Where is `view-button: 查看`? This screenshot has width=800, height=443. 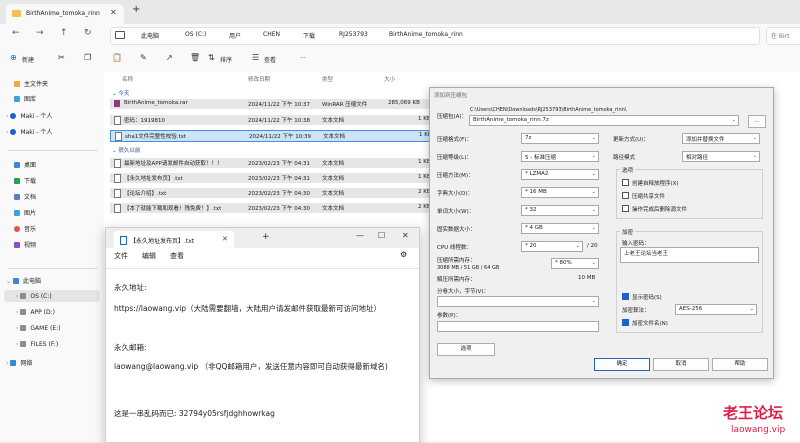
view-button: 查看 is located at coordinates (270, 59).